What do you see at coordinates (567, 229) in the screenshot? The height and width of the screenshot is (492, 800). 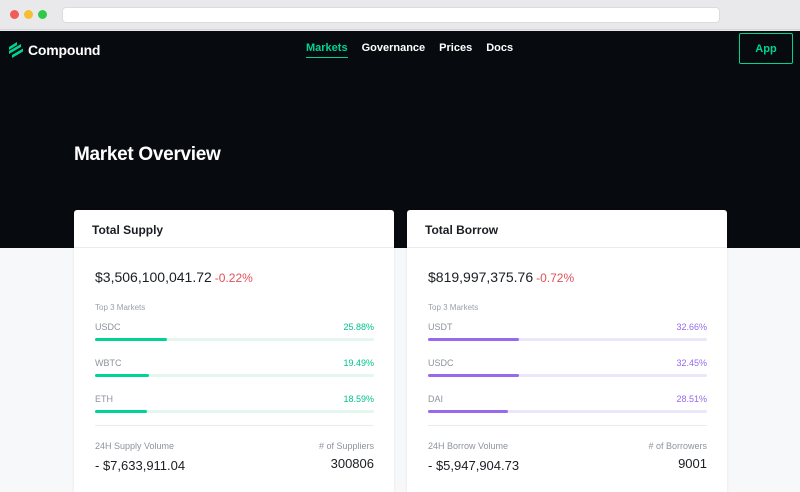 I see `card-title: Total Borrow` at bounding box center [567, 229].